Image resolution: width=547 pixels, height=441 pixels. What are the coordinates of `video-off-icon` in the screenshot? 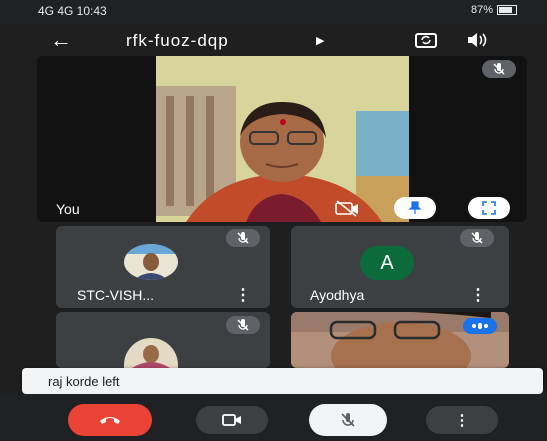 It's located at (347, 208).